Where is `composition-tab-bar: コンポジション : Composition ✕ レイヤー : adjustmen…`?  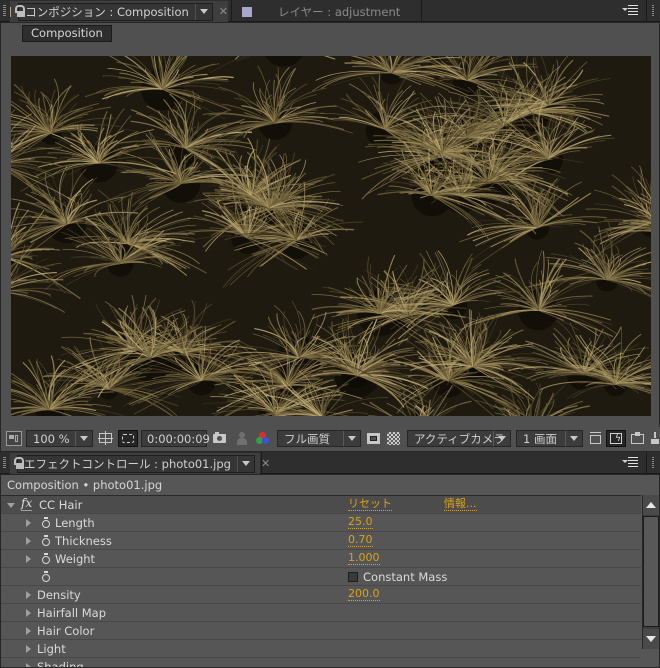 composition-tab-bar: コンポジション : Composition ✕ レイヤー : adjustmen… is located at coordinates (330, 11).